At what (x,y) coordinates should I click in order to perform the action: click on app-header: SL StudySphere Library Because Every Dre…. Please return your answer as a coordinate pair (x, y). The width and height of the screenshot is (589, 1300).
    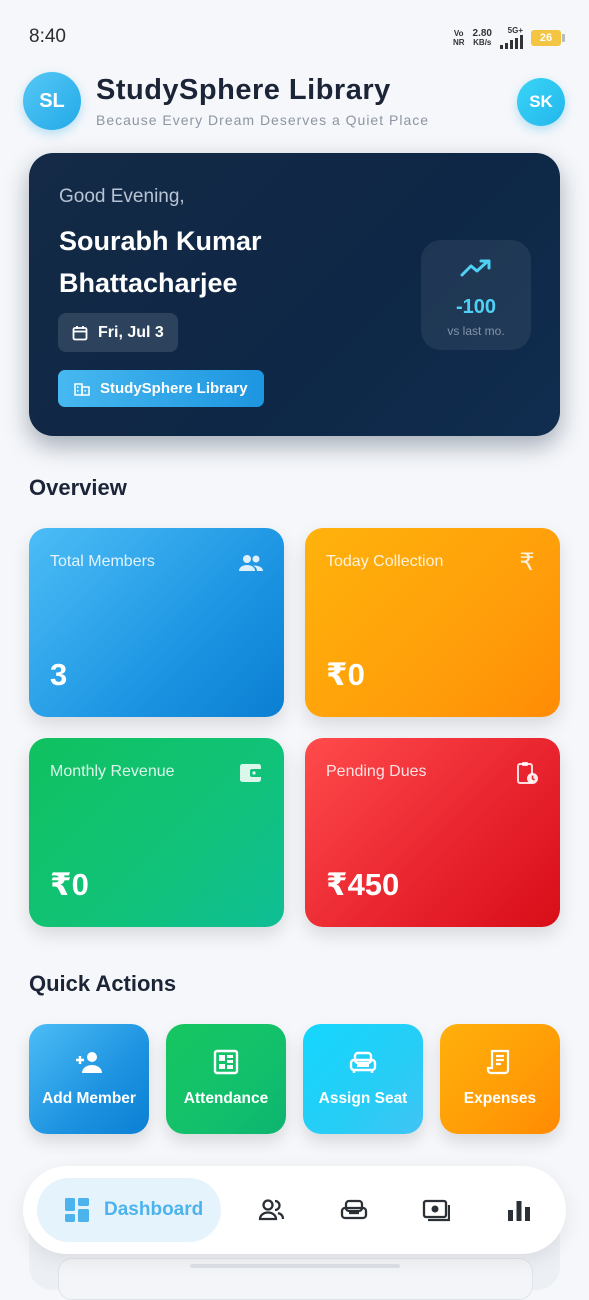
    Looking at the image, I should click on (294, 101).